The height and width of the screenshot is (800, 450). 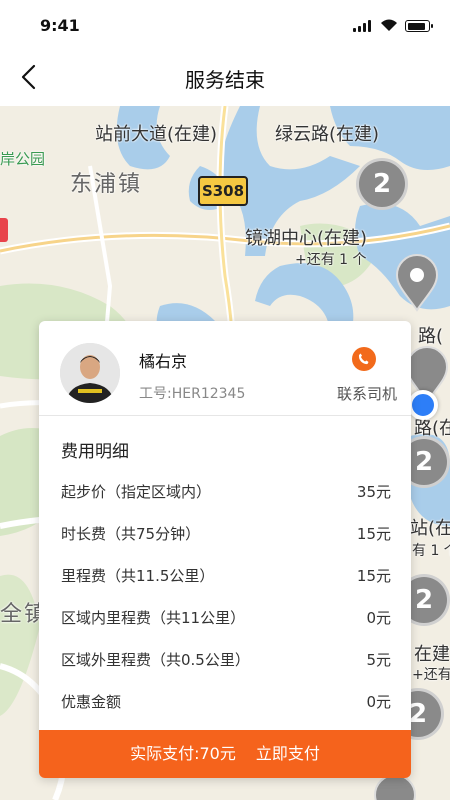 What do you see at coordinates (90, 373) in the screenshot?
I see `driver-avatar` at bounding box center [90, 373].